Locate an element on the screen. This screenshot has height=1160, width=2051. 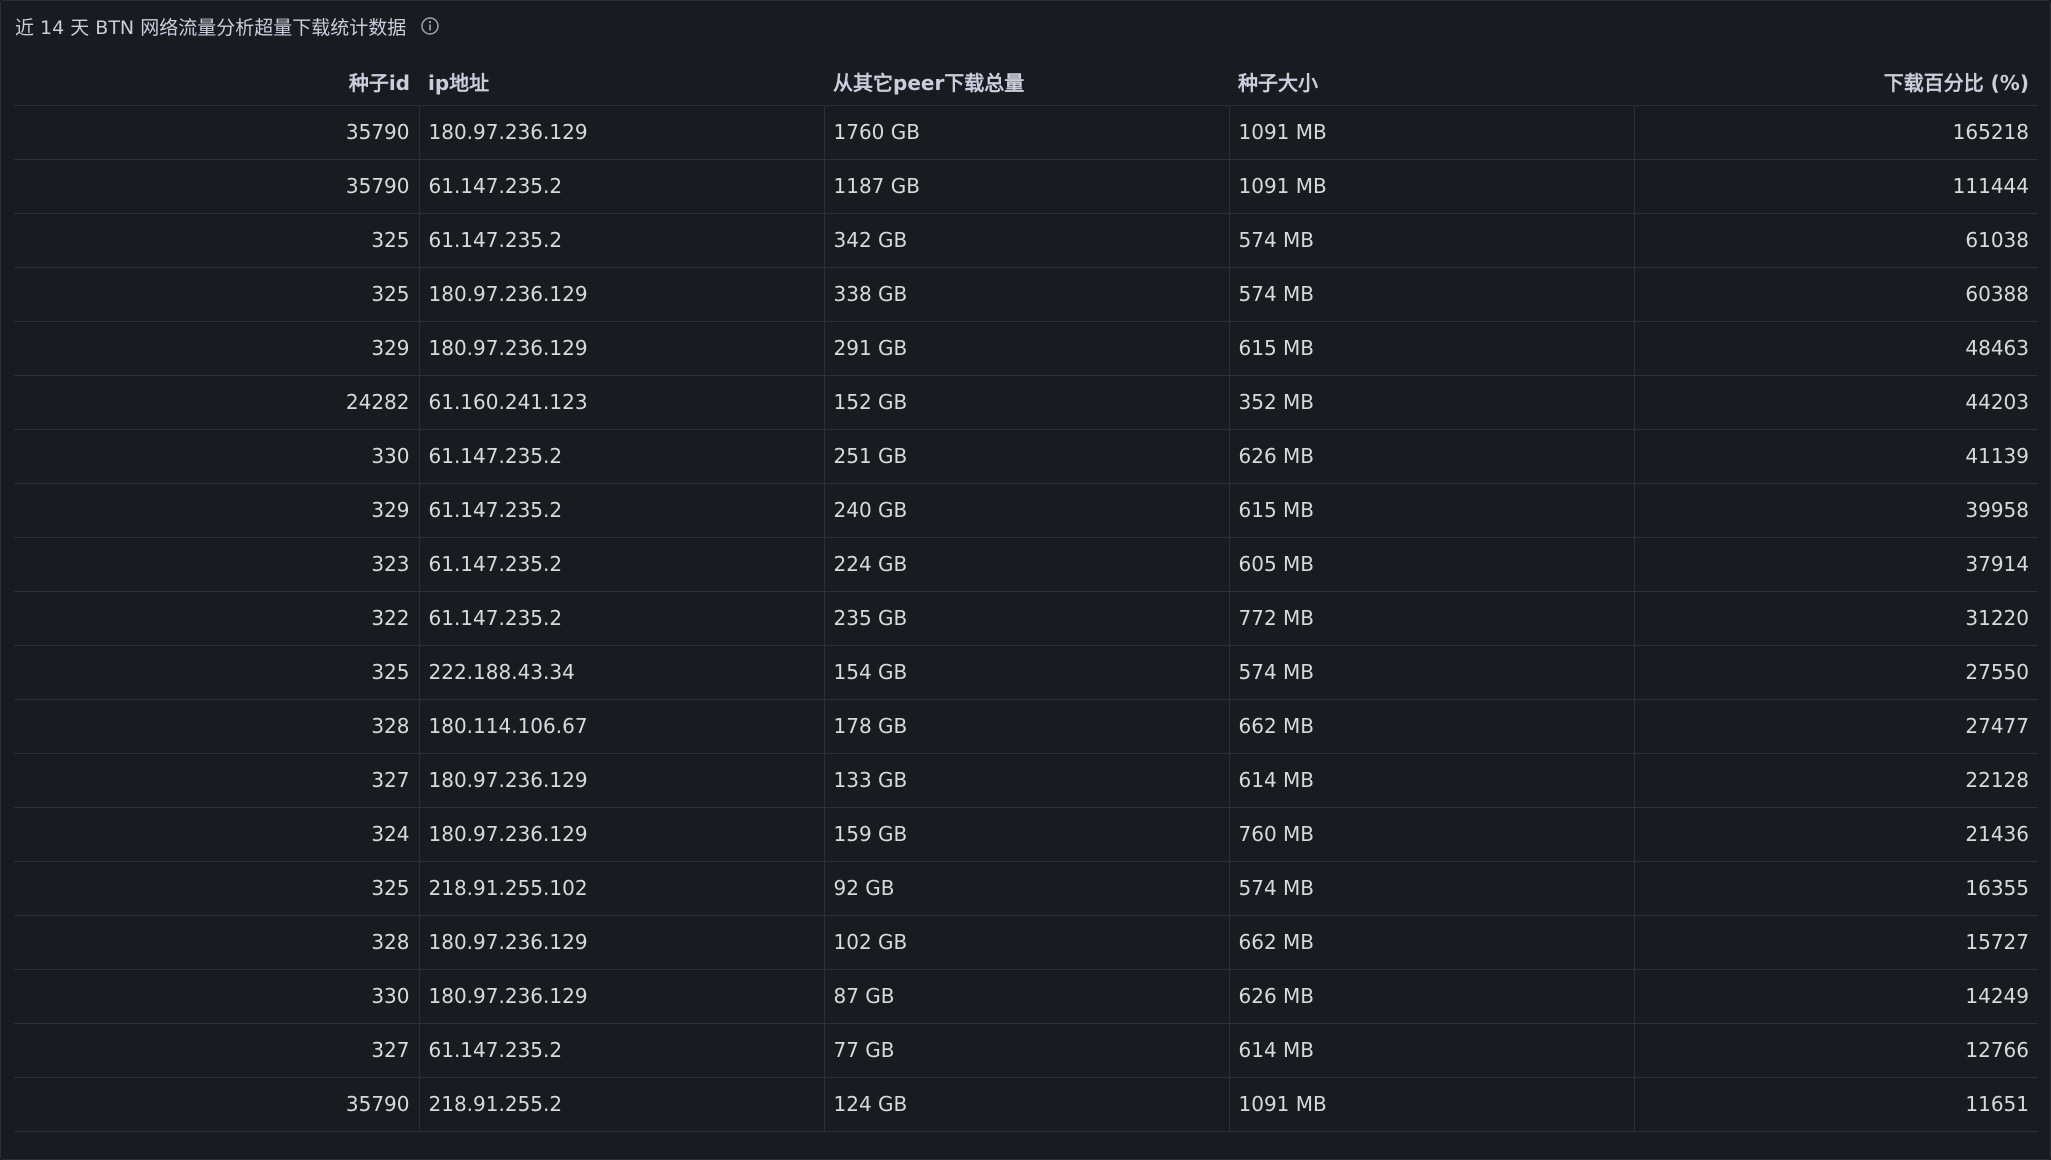
cell-downloaded-total: 251 GB is located at coordinates (1026, 456).